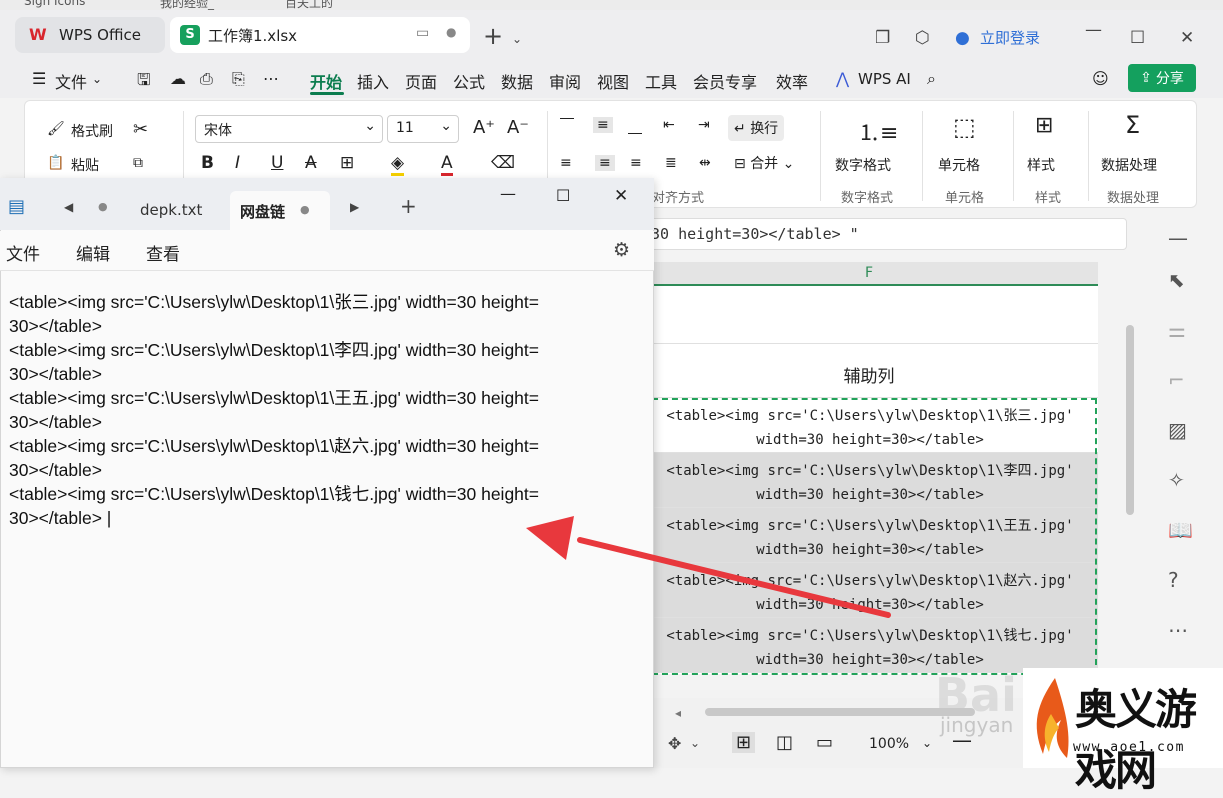  Describe the element at coordinates (708, 567) in the screenshot. I see `red-arrow-annotation` at that location.